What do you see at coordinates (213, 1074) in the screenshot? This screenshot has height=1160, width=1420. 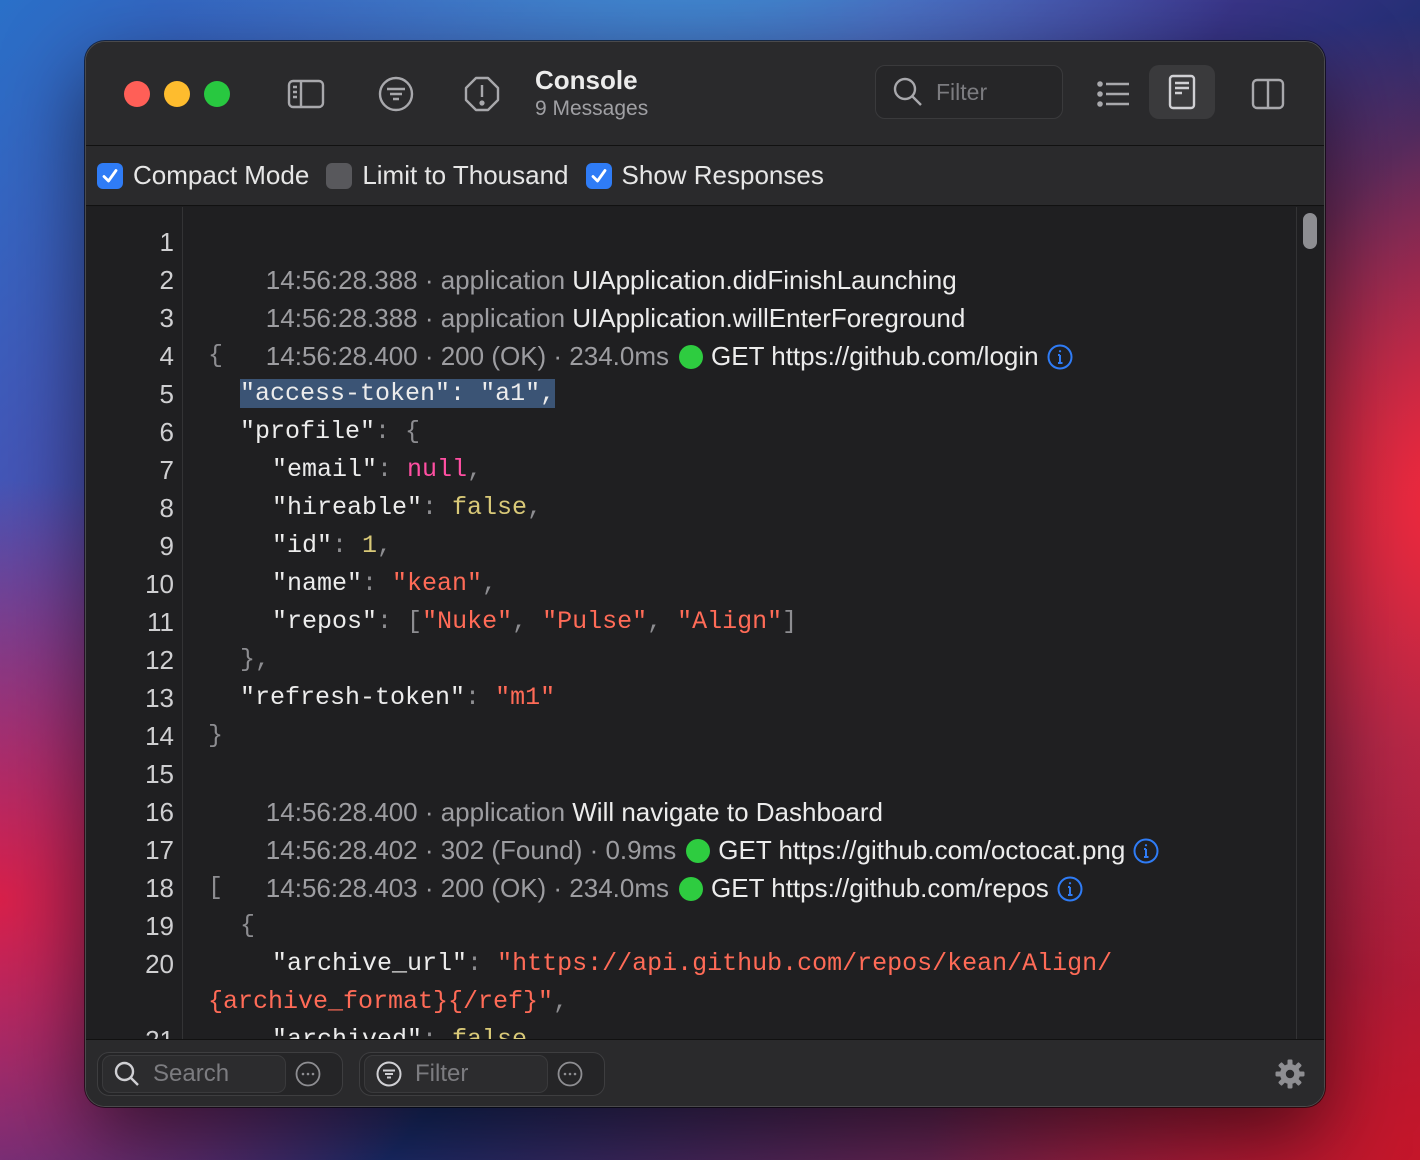 I see `search-input` at bounding box center [213, 1074].